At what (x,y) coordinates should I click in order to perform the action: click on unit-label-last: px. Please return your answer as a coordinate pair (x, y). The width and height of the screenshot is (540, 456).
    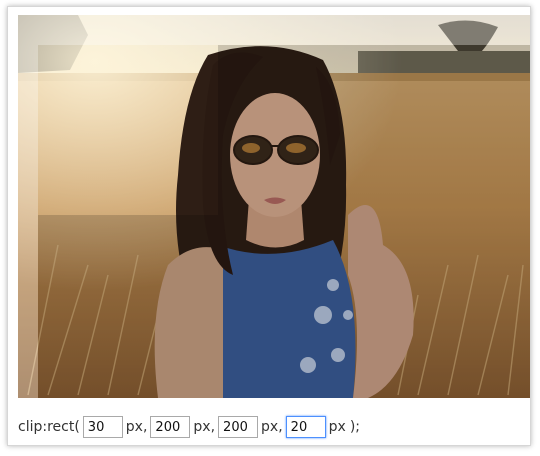
    Looking at the image, I should click on (337, 427).